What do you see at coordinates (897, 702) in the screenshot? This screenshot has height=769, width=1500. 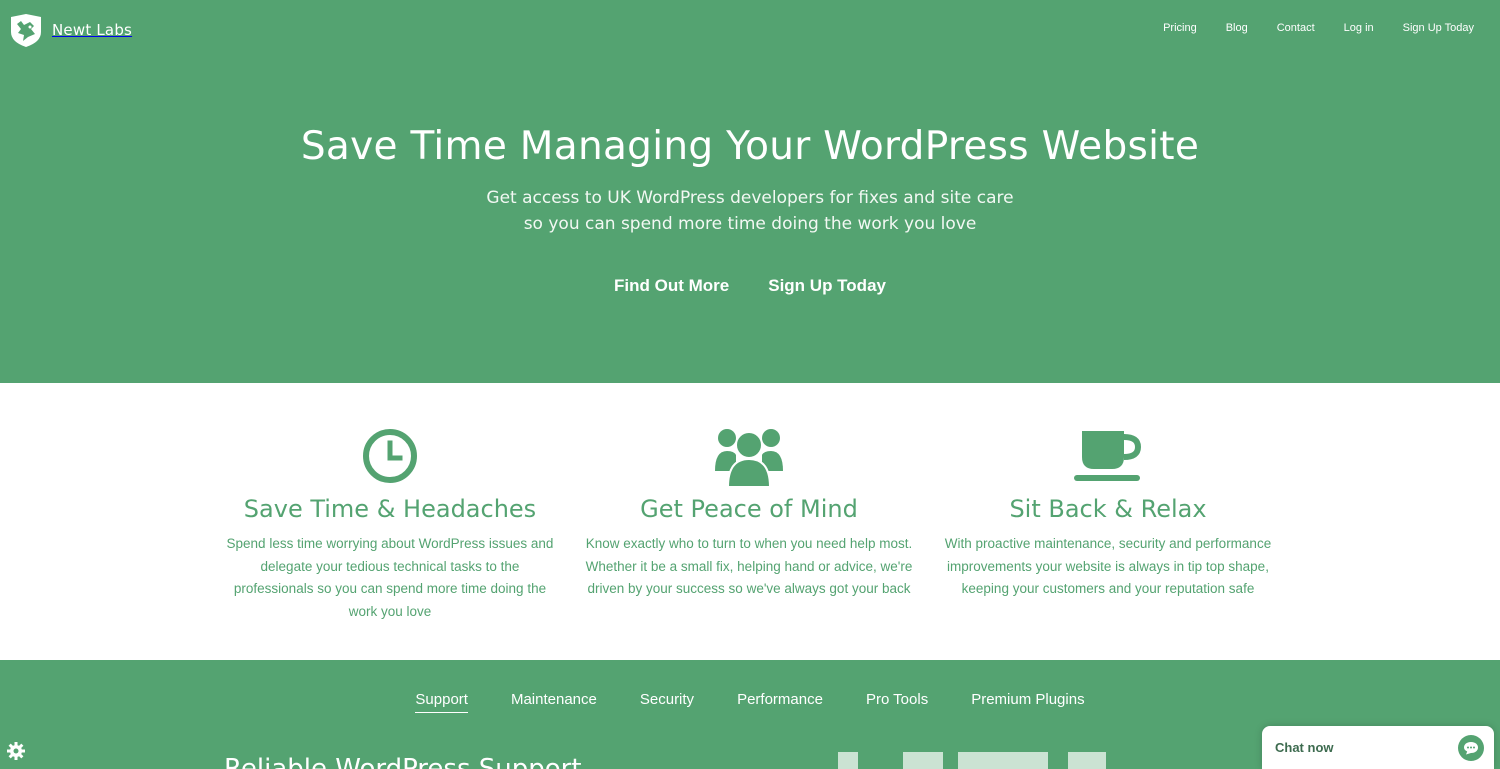 I see `tab-pro-tools: Pro Tools` at bounding box center [897, 702].